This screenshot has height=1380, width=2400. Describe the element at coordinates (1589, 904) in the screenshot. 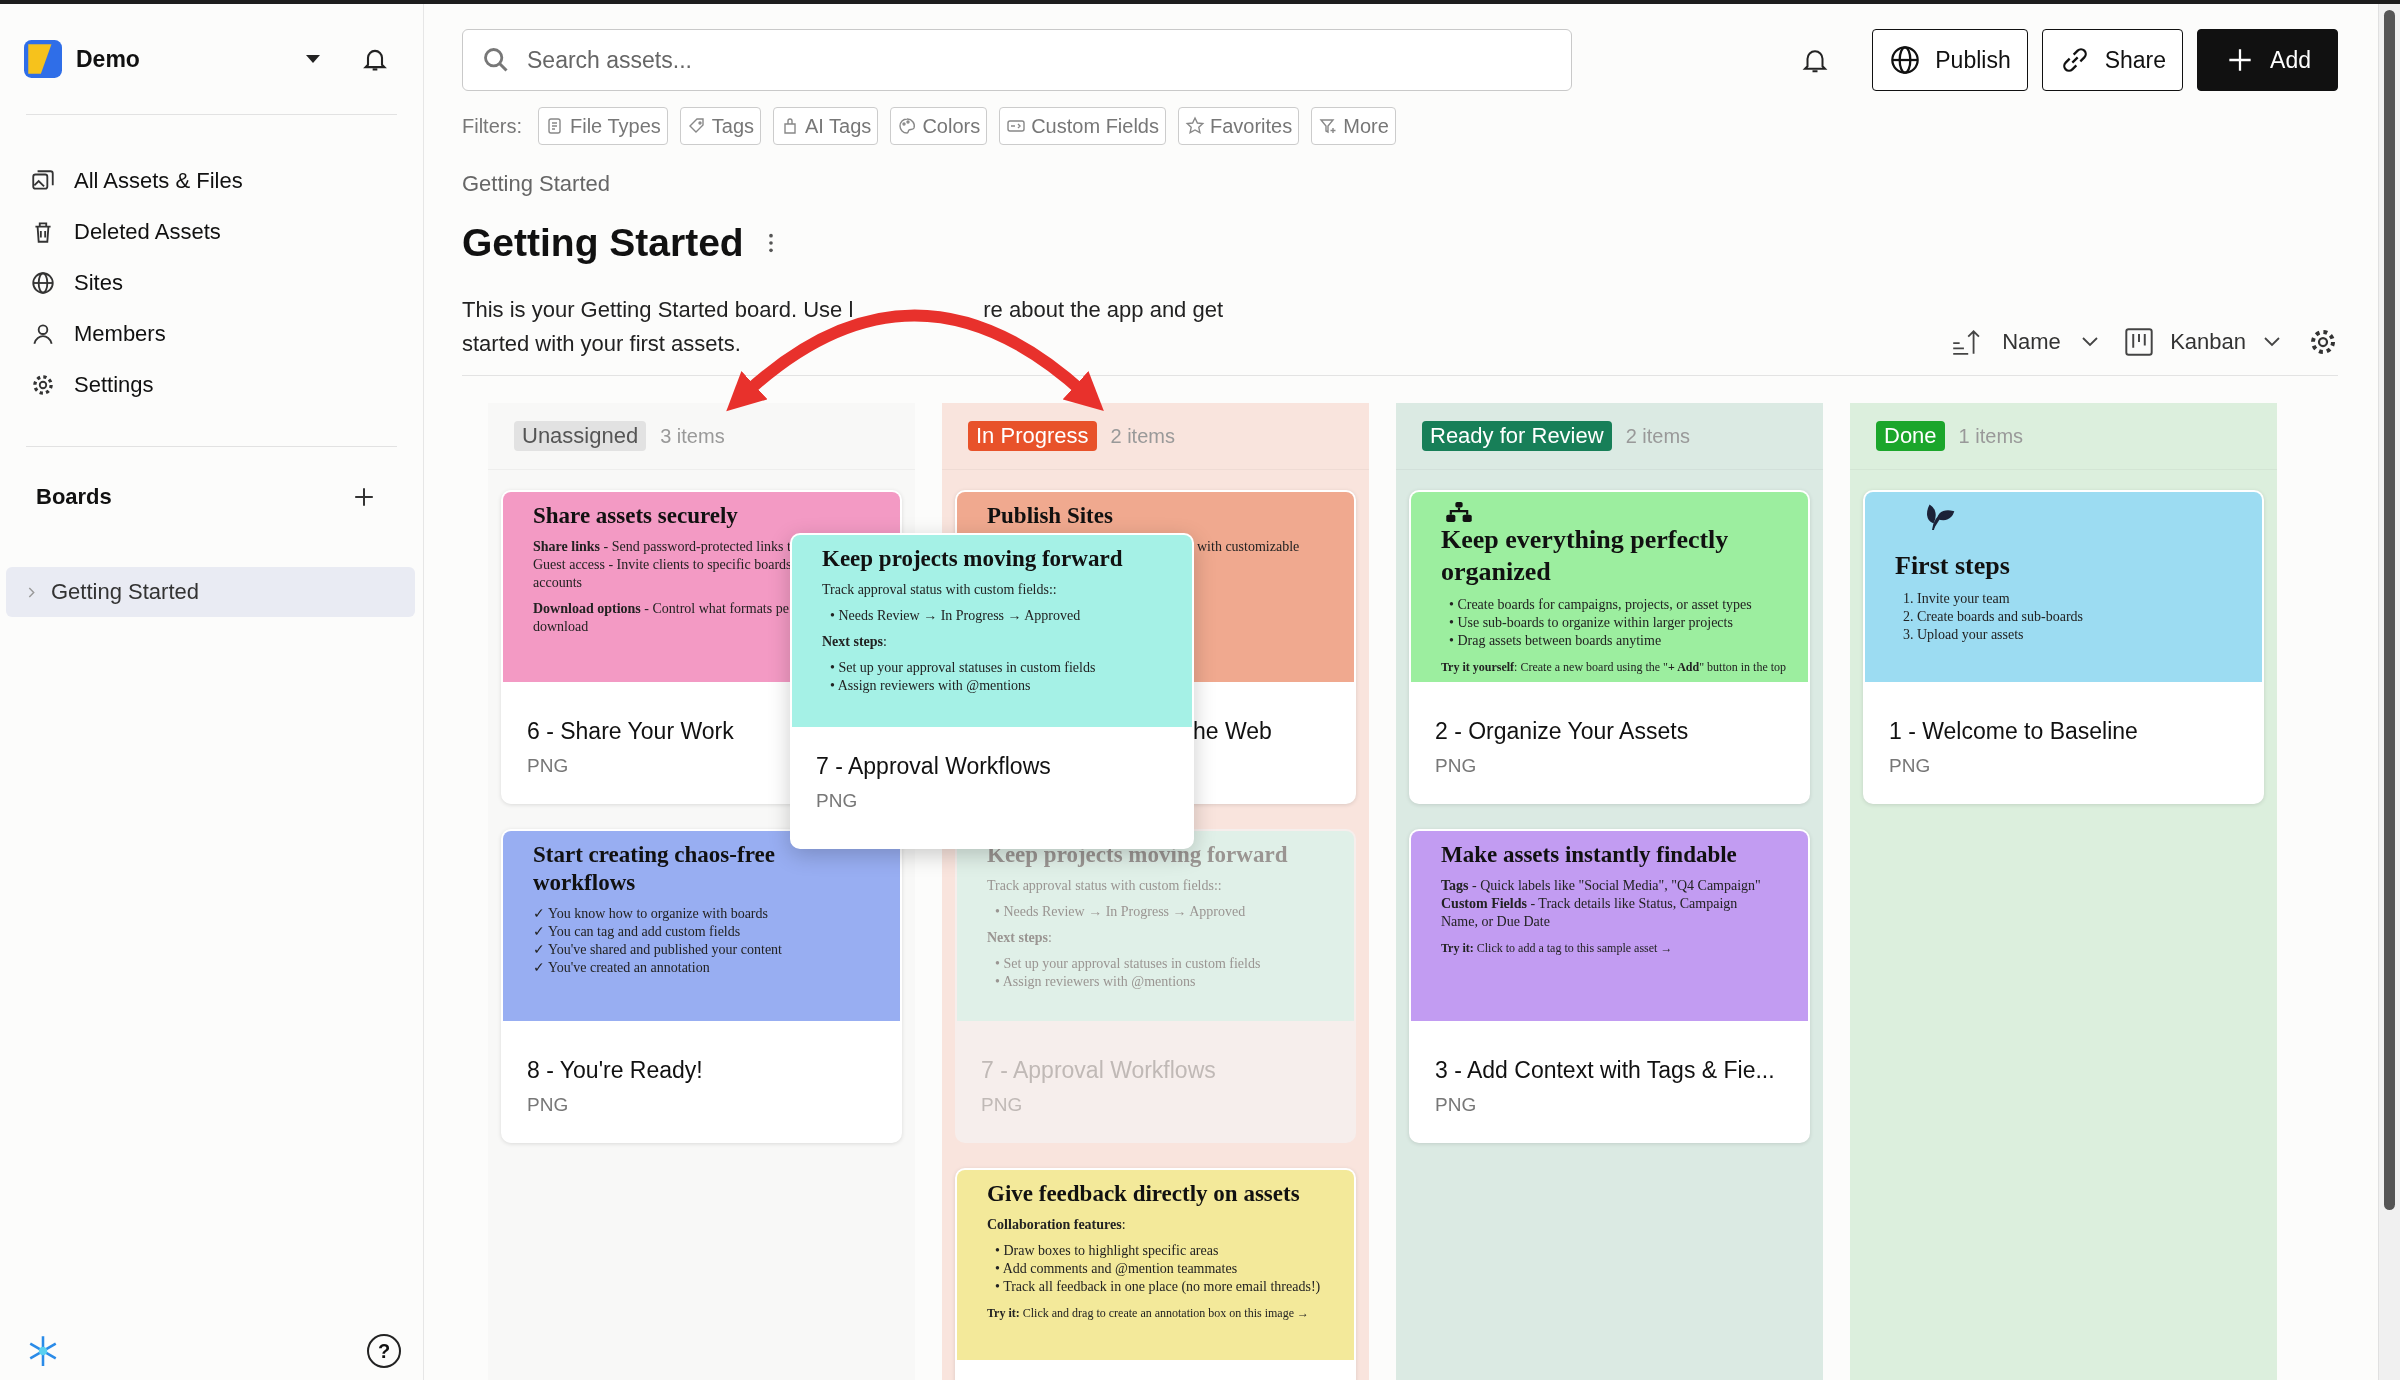

I see `thumbnail-text: Custom Fields - Track details like Status, Campaign` at that location.